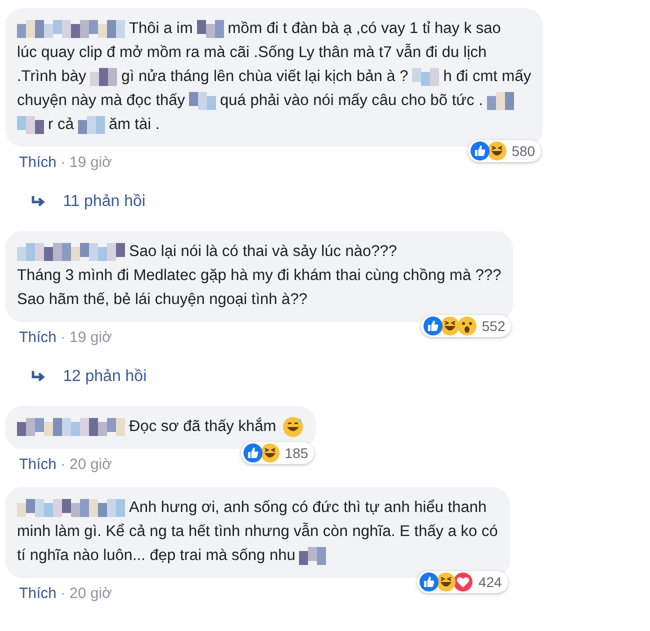  Describe the element at coordinates (351, 101) in the screenshot. I see `comment-text: quá phải vào nói mấy câu cho bõ tức .` at that location.